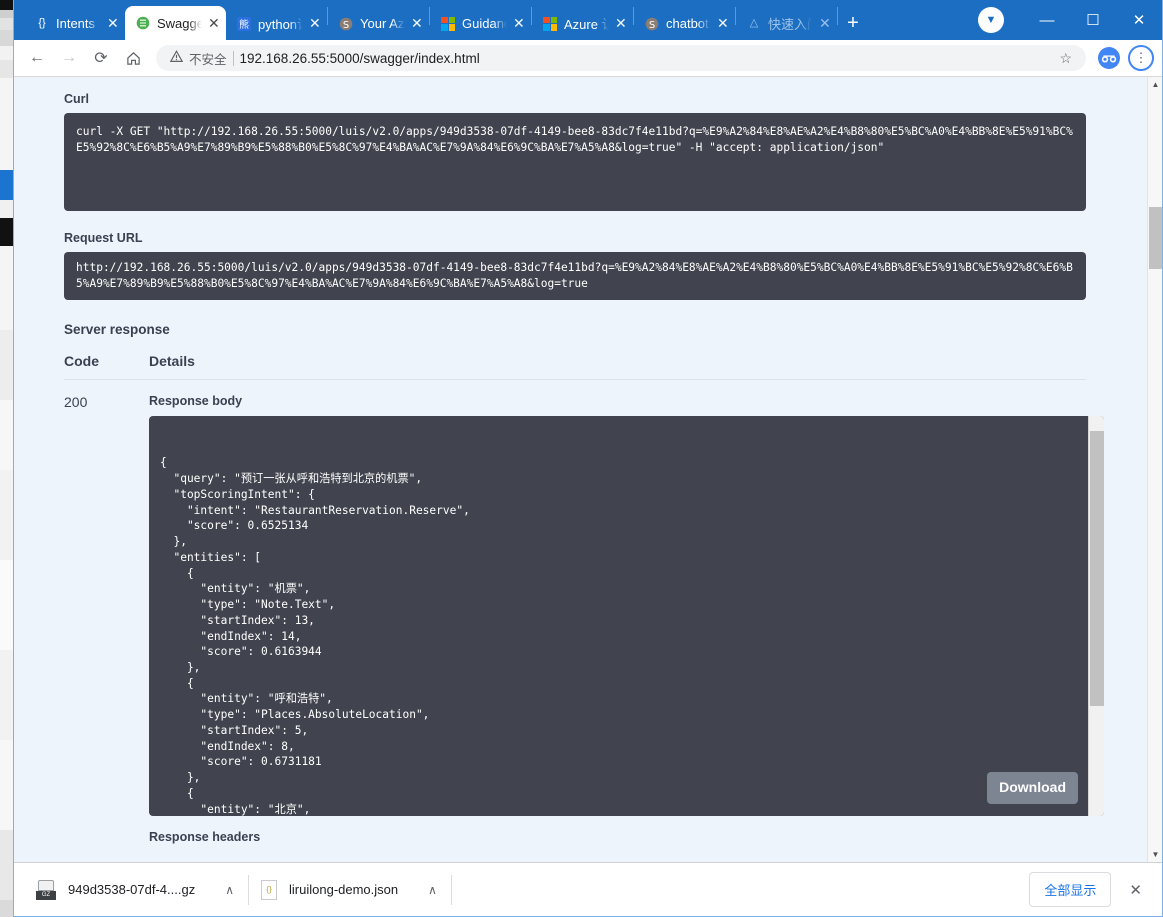 This screenshot has height=917, width=1163. What do you see at coordinates (233, 58) in the screenshot?
I see `omnibox-divider` at bounding box center [233, 58].